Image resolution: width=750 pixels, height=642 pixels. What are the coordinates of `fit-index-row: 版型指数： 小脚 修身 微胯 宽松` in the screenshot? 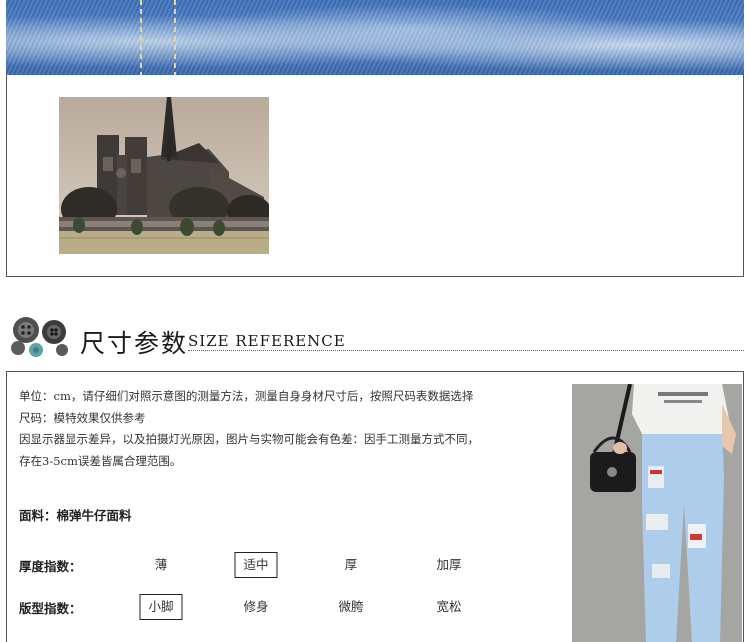 It's located at (289, 607).